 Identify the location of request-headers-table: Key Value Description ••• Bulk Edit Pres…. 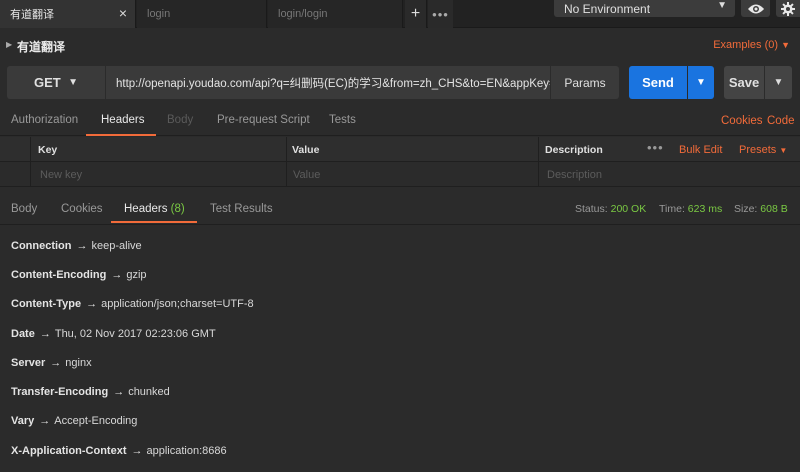
(400, 162).